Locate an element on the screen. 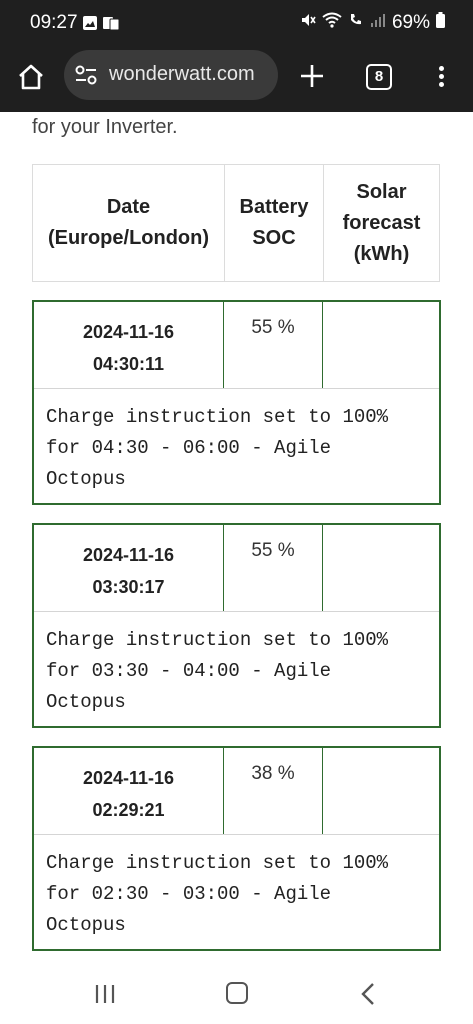  recent-apps-icon is located at coordinates (105, 994).